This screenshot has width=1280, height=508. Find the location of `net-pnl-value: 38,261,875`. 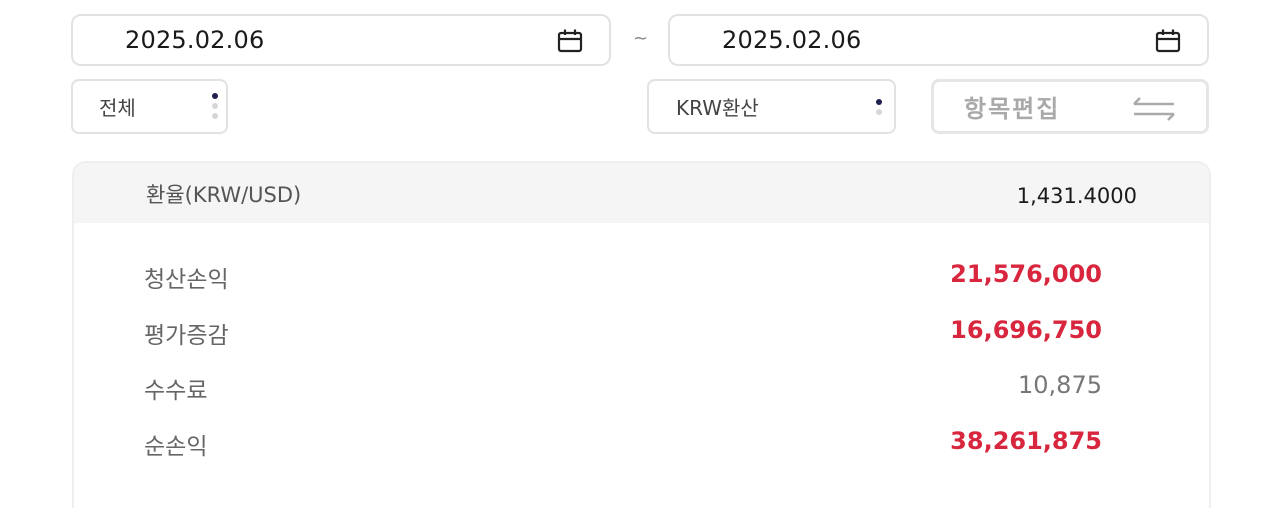

net-pnl-value: 38,261,875 is located at coordinates (1026, 441).